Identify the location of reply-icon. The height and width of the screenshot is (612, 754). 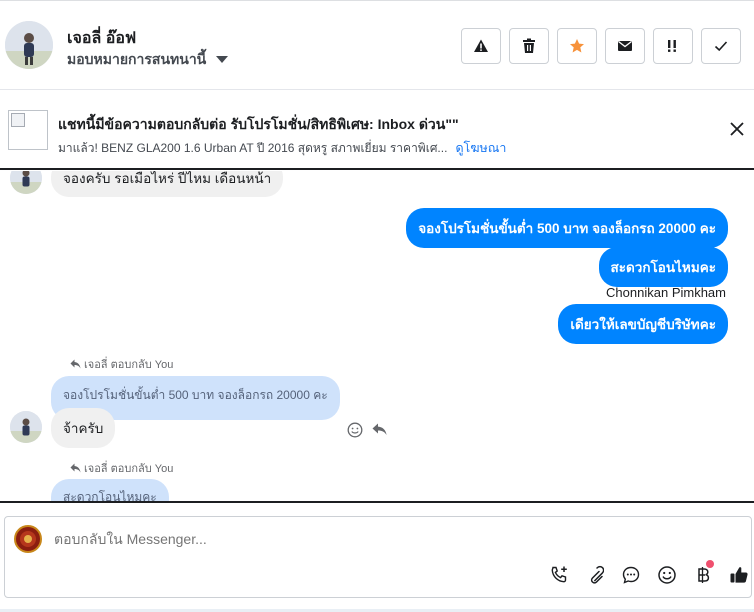
(379, 429).